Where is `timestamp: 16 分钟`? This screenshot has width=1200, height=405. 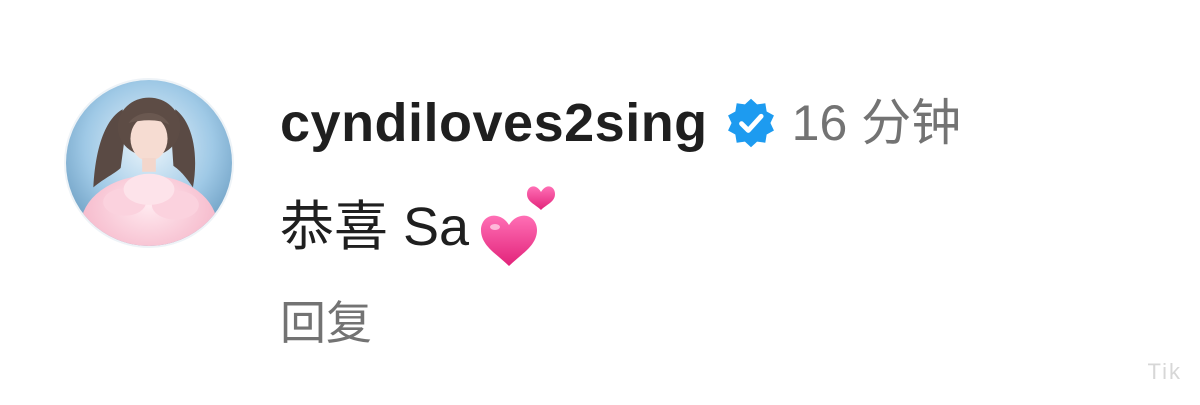 timestamp: 16 分钟 is located at coordinates (876, 123).